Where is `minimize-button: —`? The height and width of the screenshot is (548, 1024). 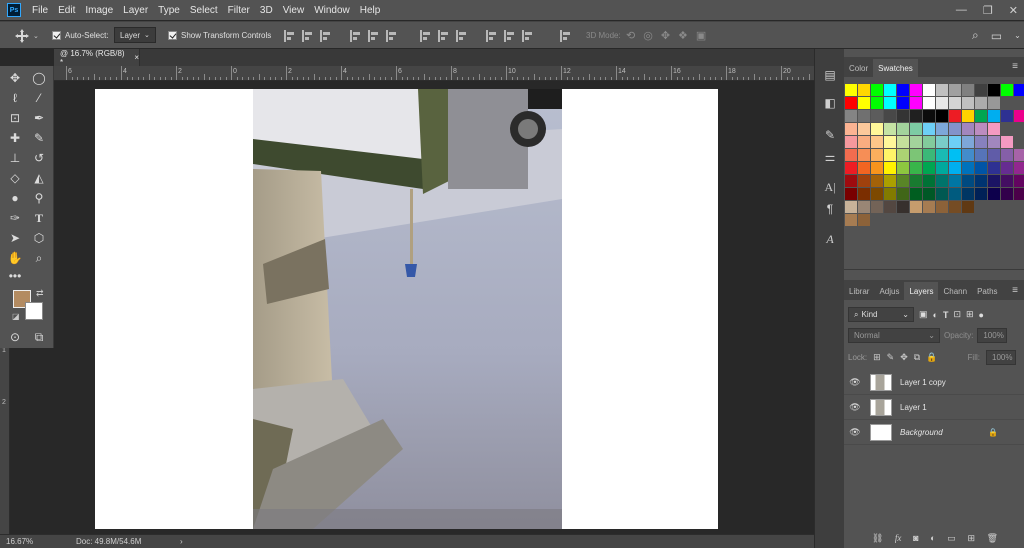 minimize-button: — is located at coordinates (961, 10).